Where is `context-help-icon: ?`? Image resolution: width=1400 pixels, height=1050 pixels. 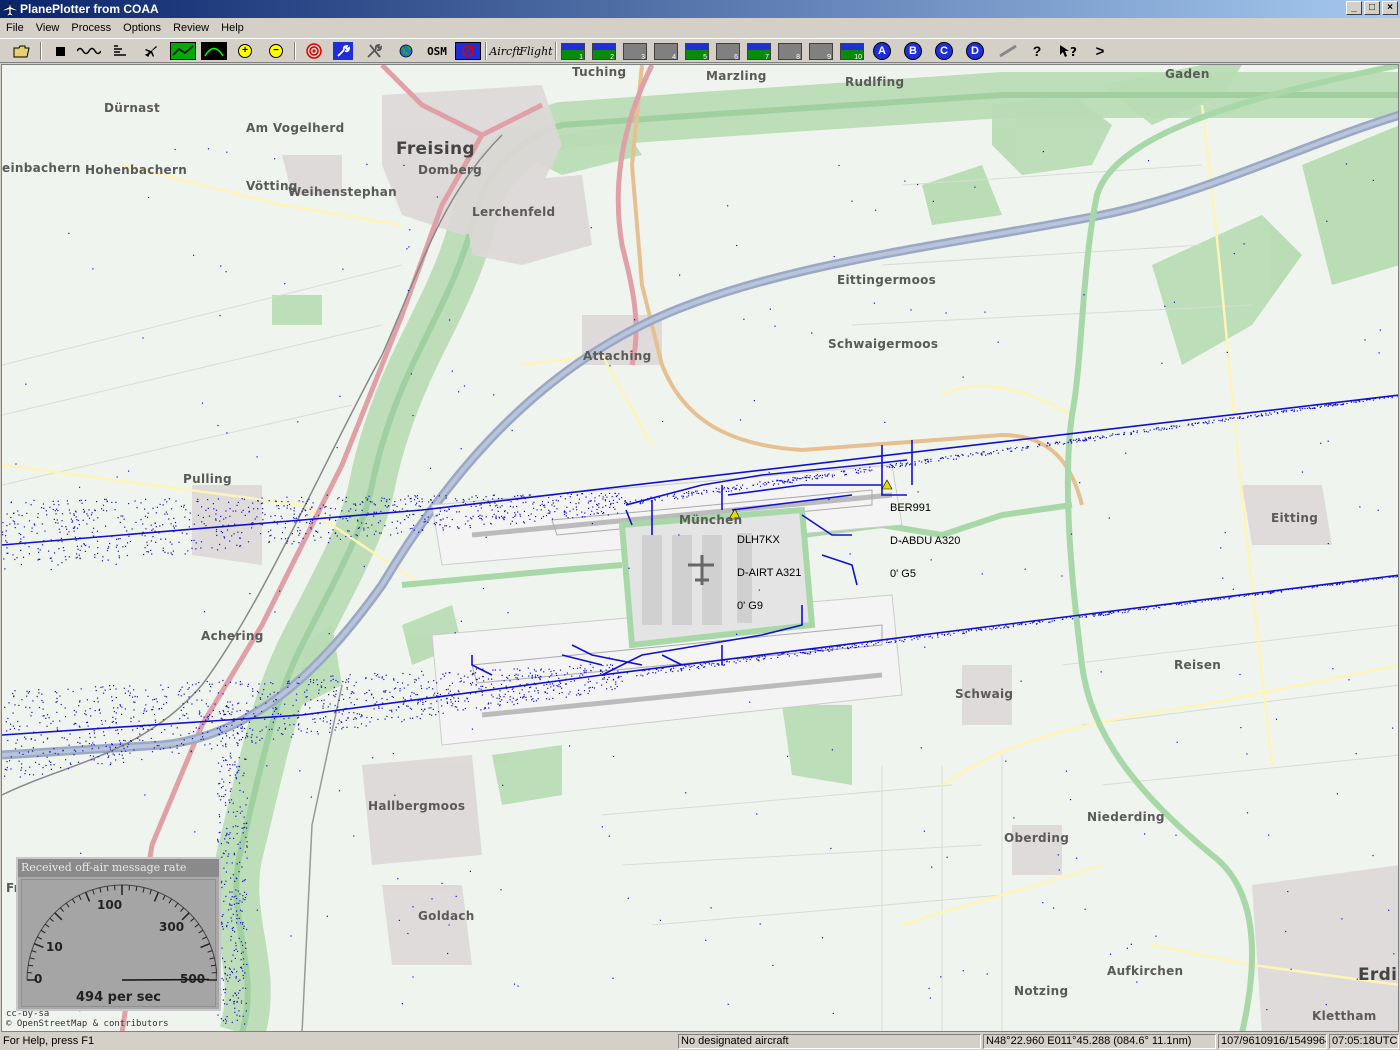
context-help-icon: ? is located at coordinates (1068, 51).